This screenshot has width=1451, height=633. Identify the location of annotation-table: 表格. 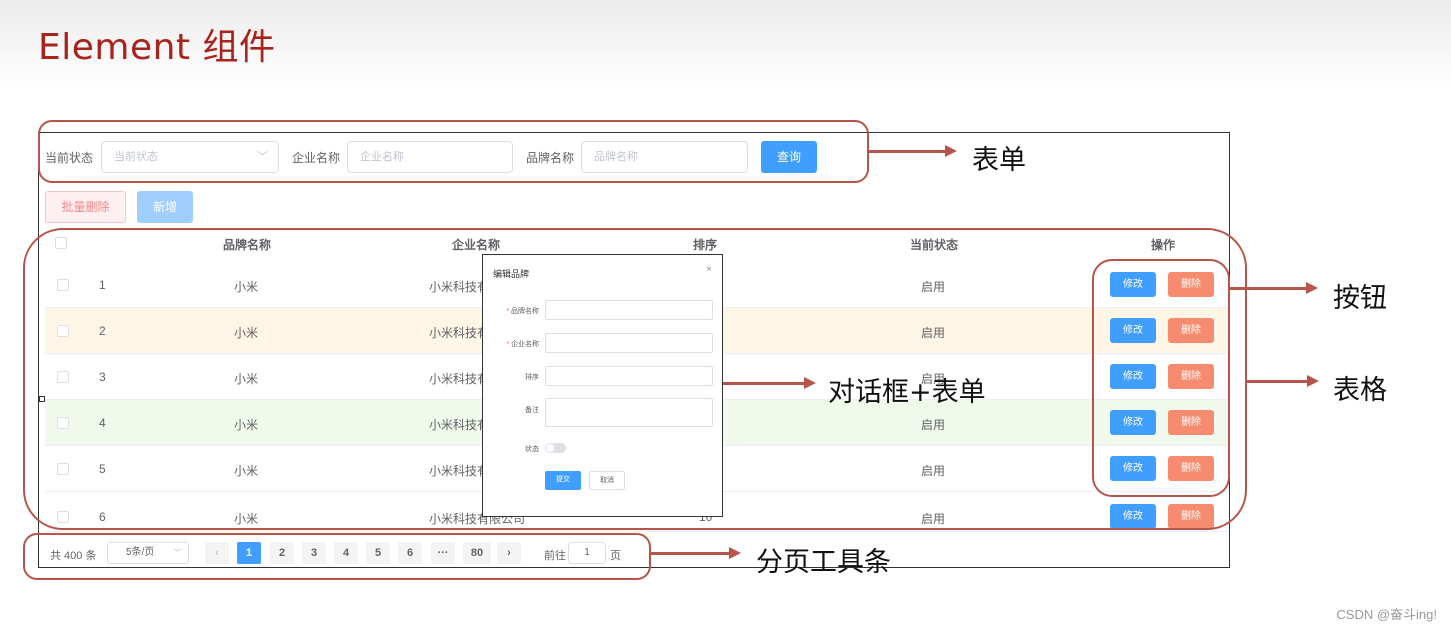
(1360, 390).